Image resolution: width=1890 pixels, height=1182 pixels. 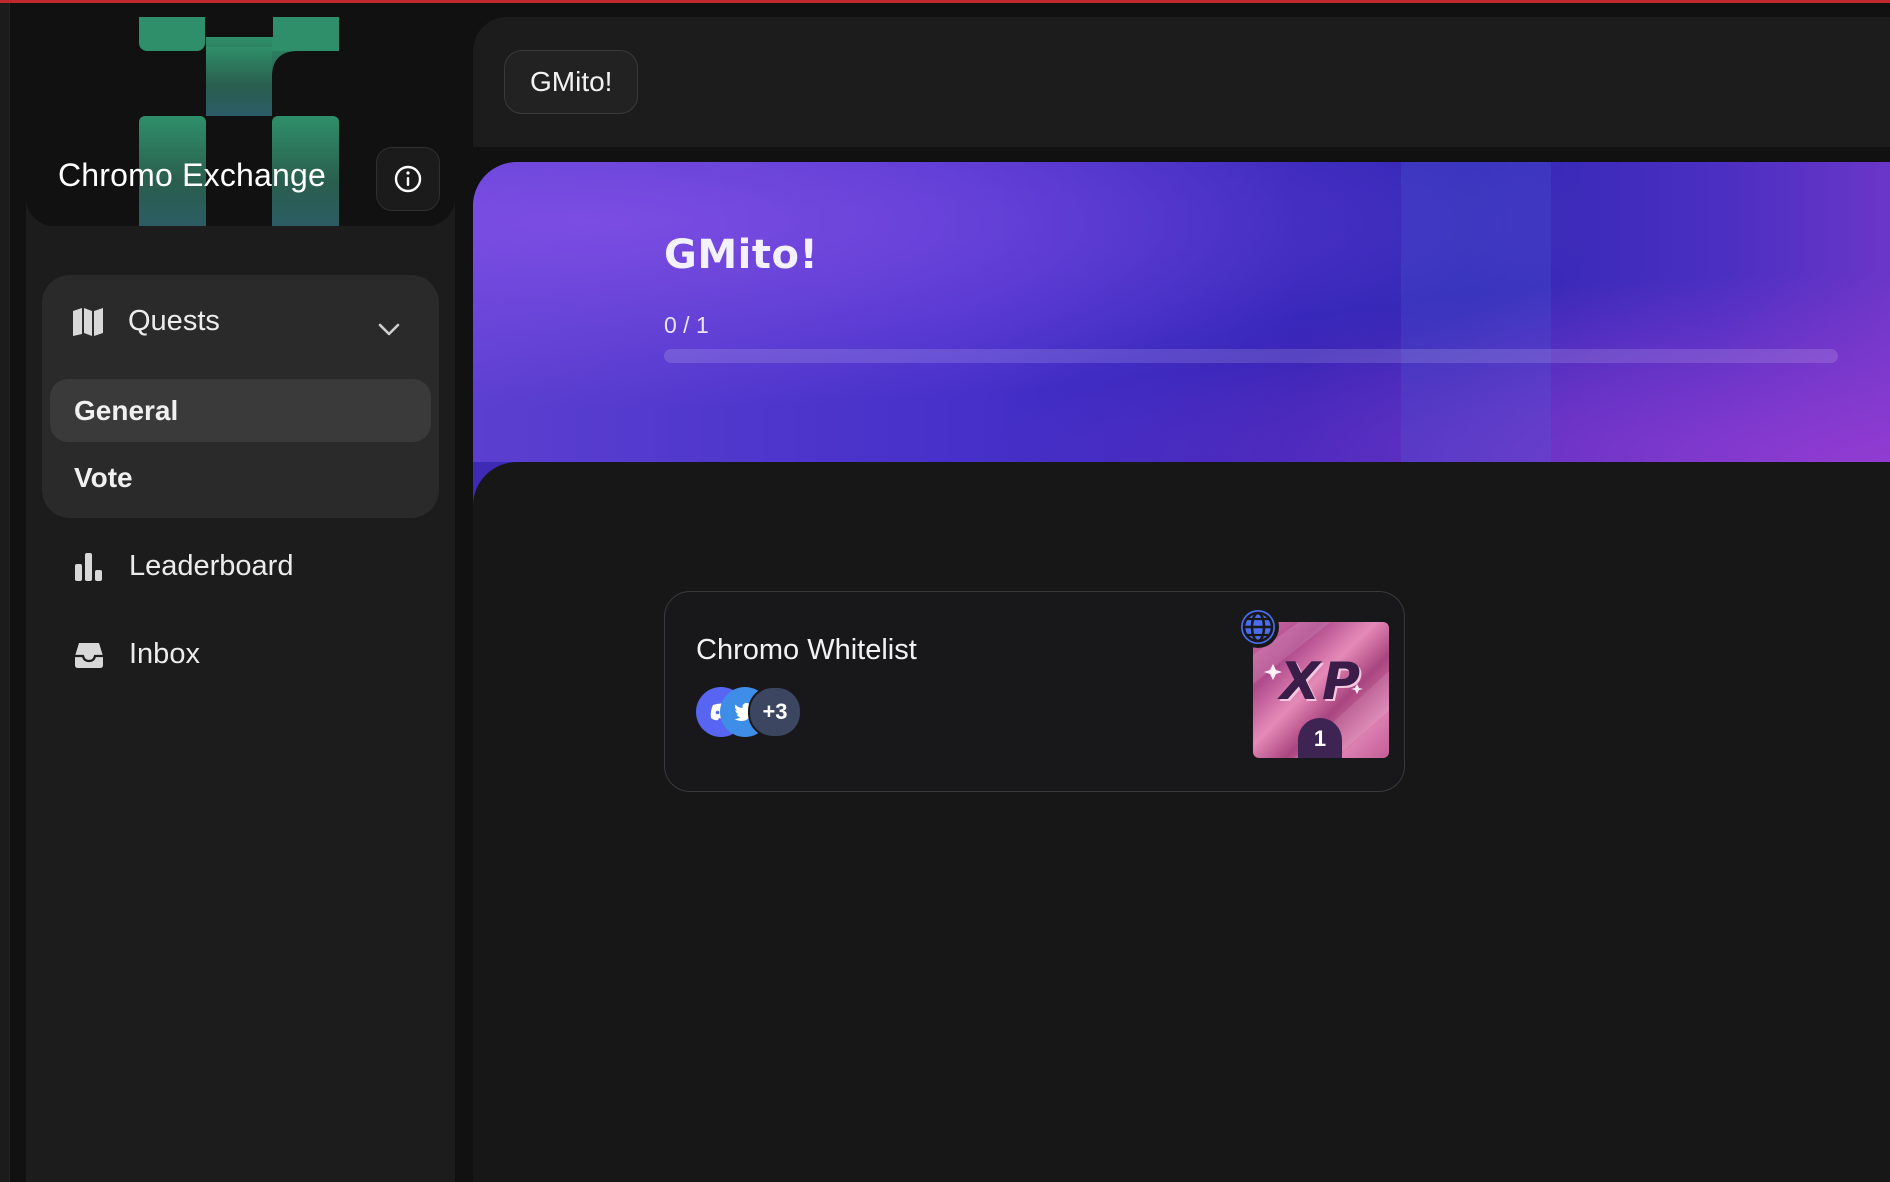 What do you see at coordinates (240, 477) in the screenshot?
I see `sidebar-item-vote: Vote` at bounding box center [240, 477].